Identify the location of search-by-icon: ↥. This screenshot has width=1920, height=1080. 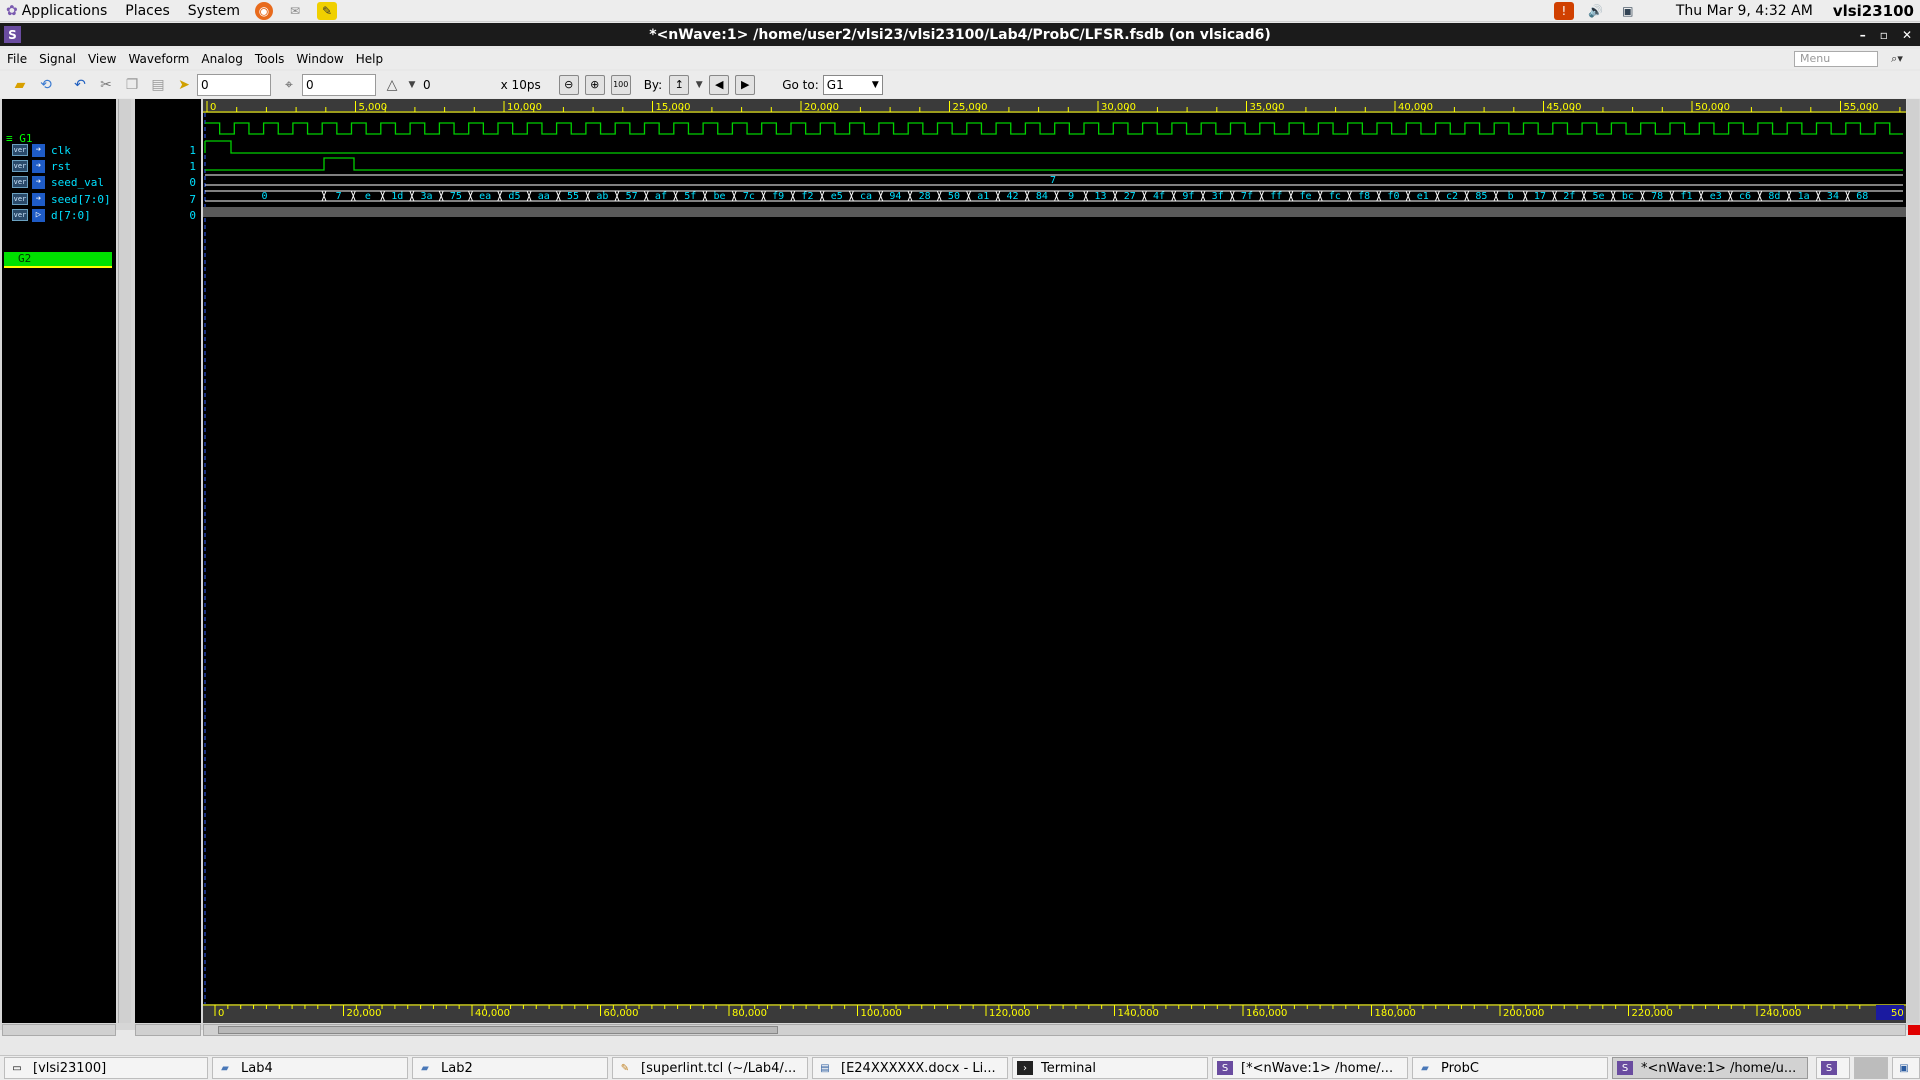
(679, 84).